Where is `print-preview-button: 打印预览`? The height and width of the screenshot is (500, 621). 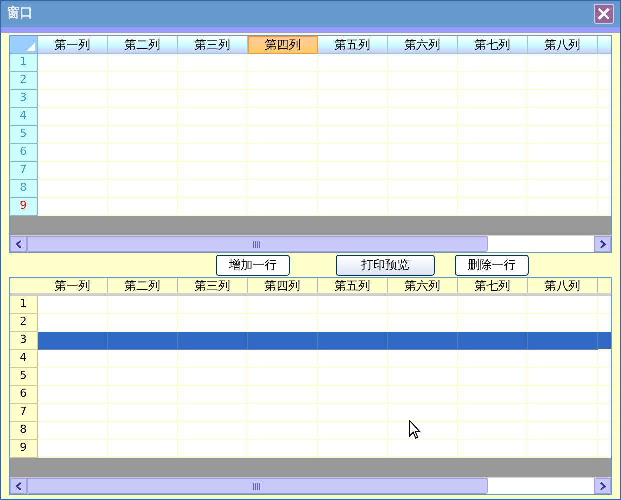 print-preview-button: 打印预览 is located at coordinates (385, 265).